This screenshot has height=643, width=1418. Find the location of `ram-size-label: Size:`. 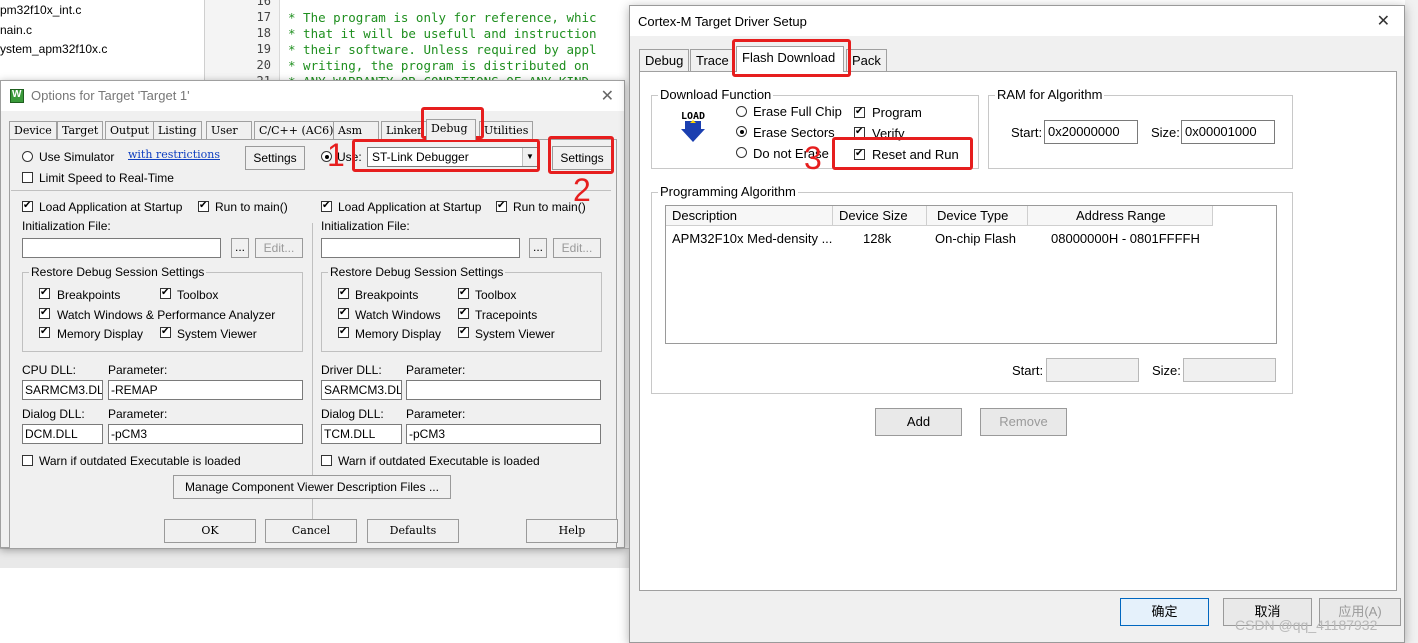

ram-size-label: Size: is located at coordinates (1165, 132).